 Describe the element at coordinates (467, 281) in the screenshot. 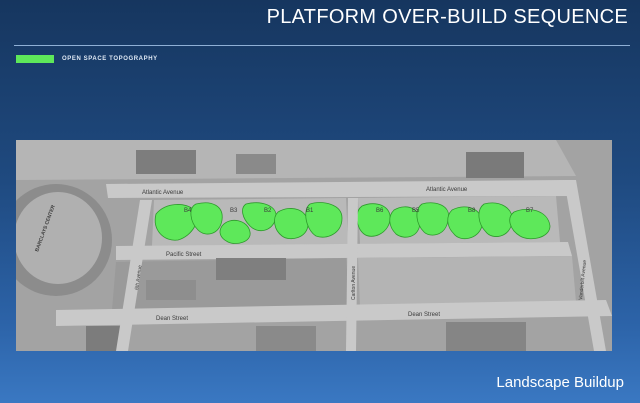

I see `south-east-block` at that location.